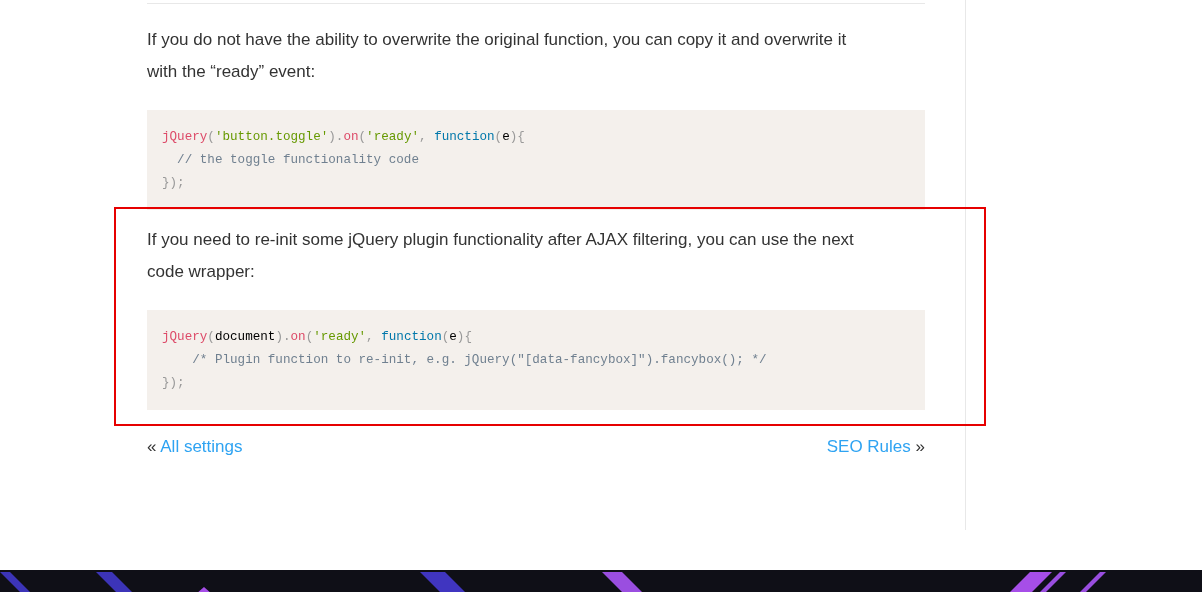 This screenshot has width=1202, height=592. Describe the element at coordinates (343, 137) in the screenshot. I see `code-line: jQuery('button.toggle').on('ready', function(e){` at that location.